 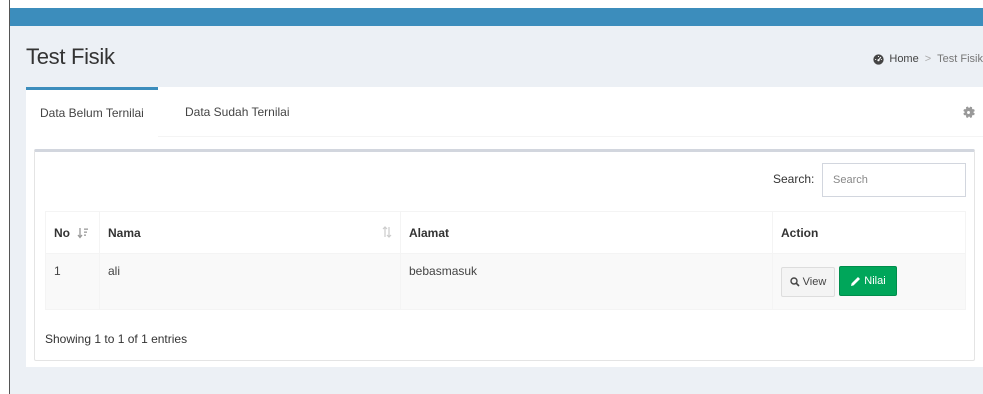 I want to click on nilai-button: Nilai, so click(x=868, y=281).